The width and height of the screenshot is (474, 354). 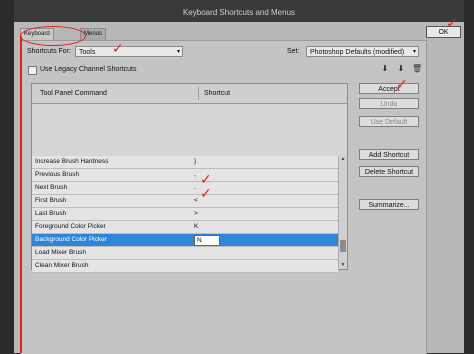 I want to click on table-row: Background Color Picker N, so click(x=185, y=240).